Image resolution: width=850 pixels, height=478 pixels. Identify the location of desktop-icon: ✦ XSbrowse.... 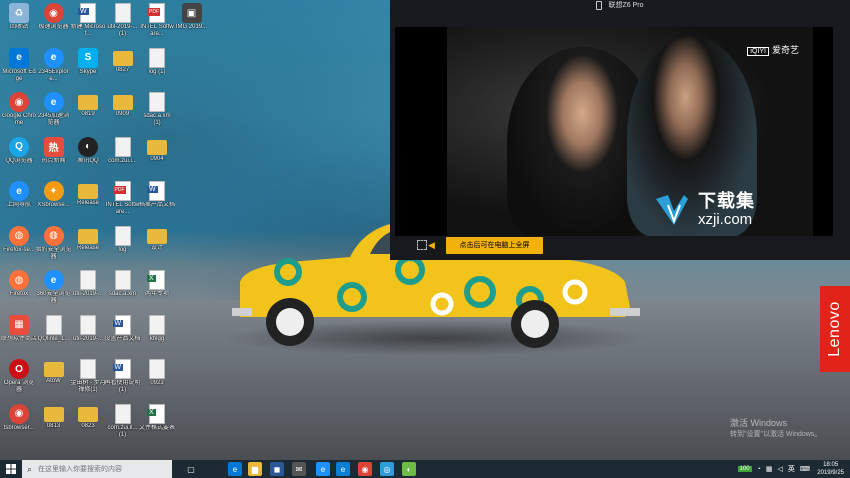
(54, 200).